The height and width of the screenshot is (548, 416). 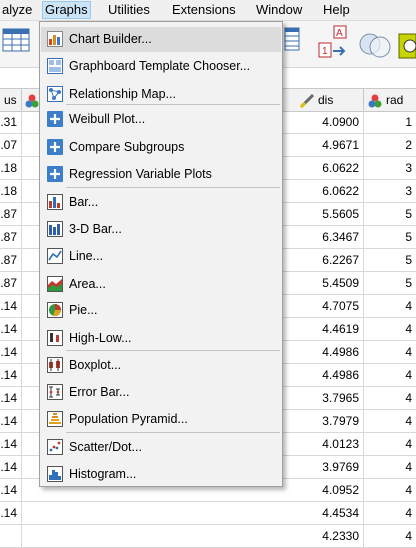 What do you see at coordinates (324, 398) in the screenshot?
I see `table-cell: 3.7965` at bounding box center [324, 398].